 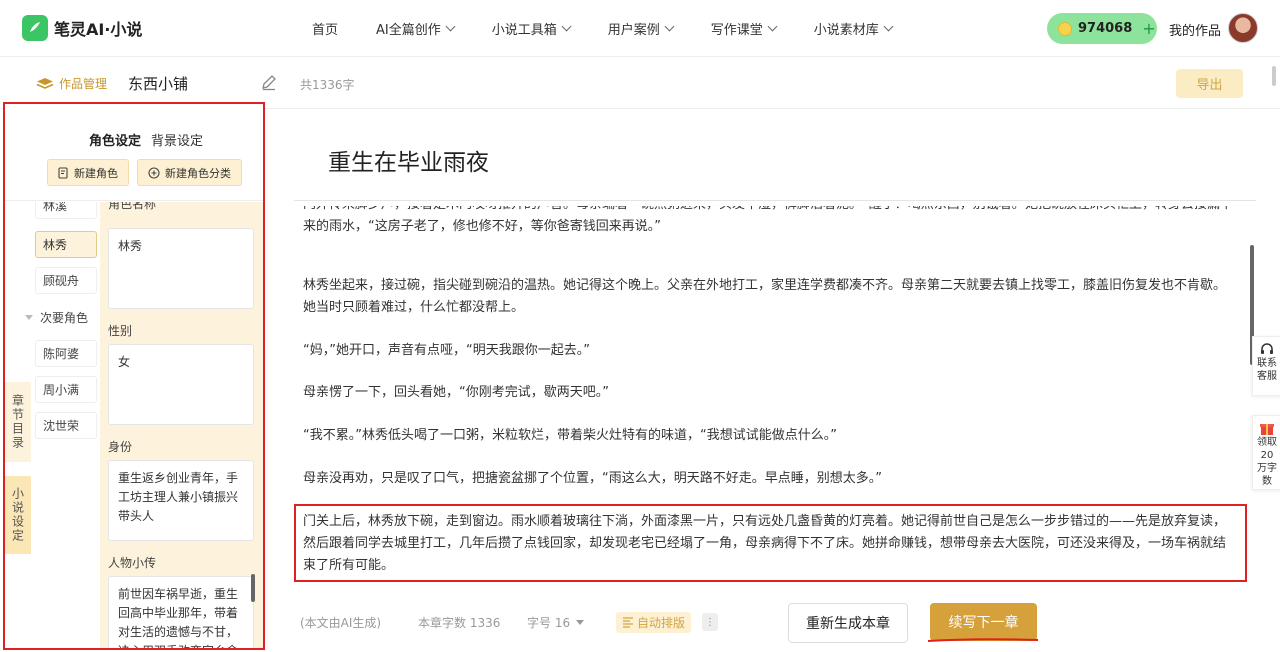 What do you see at coordinates (66, 389) in the screenshot?
I see `list-item: 周小满` at bounding box center [66, 389].